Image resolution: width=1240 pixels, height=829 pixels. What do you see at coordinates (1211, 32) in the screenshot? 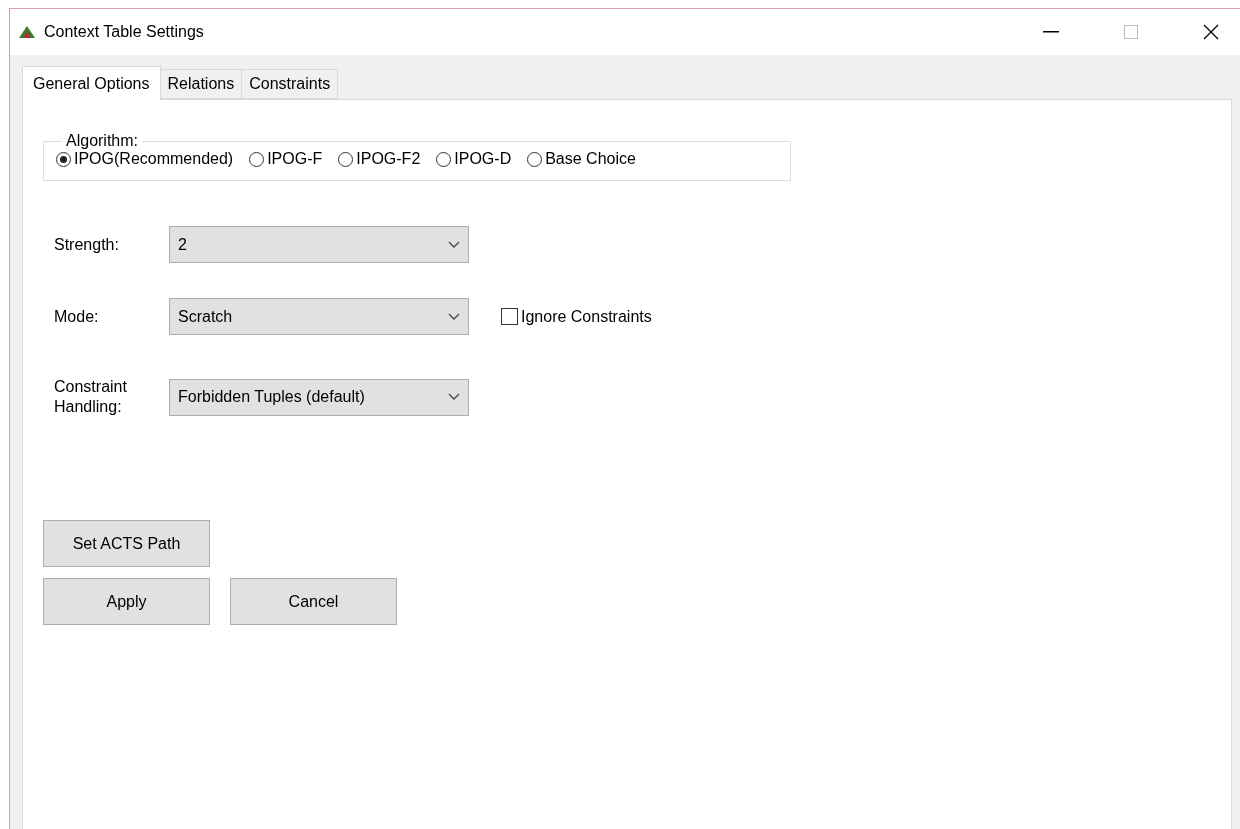
I see `close-icon` at bounding box center [1211, 32].